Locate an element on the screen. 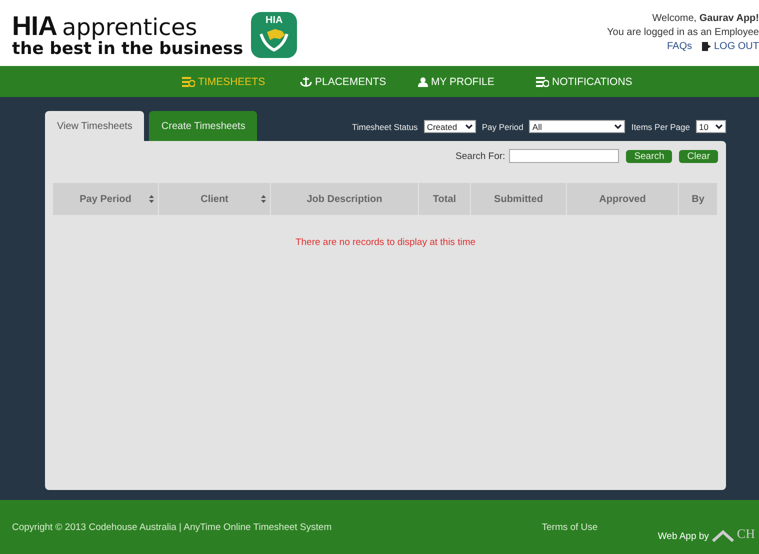 The image size is (759, 554). webapp-credit: Web App by is located at coordinates (683, 536).